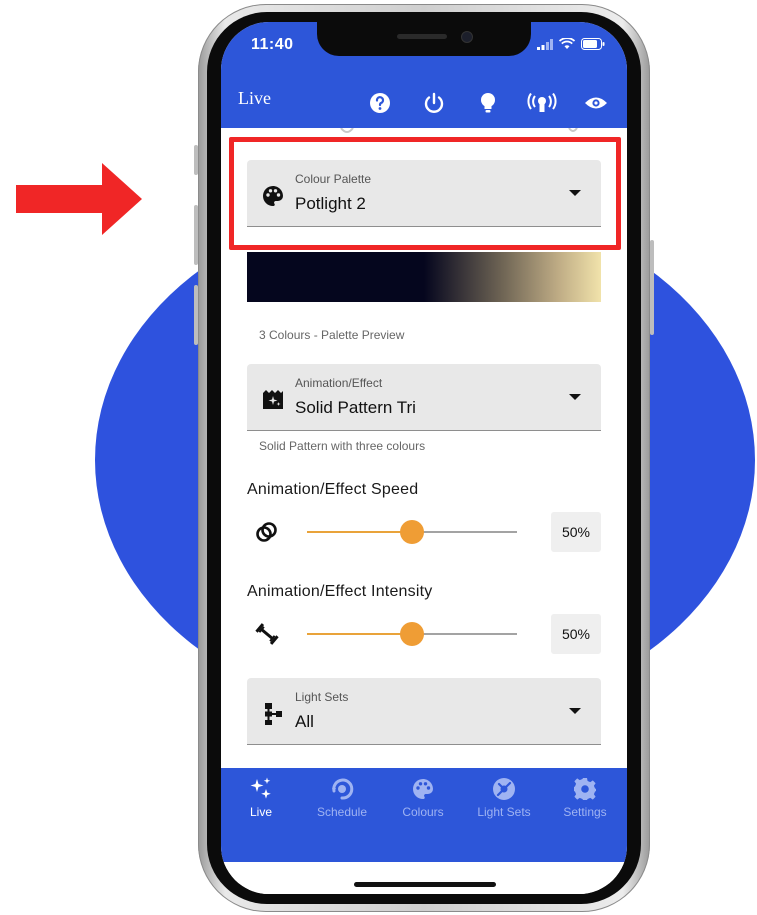 This screenshot has height=915, width=757. I want to click on intensity-slider-thumb, so click(412, 634).